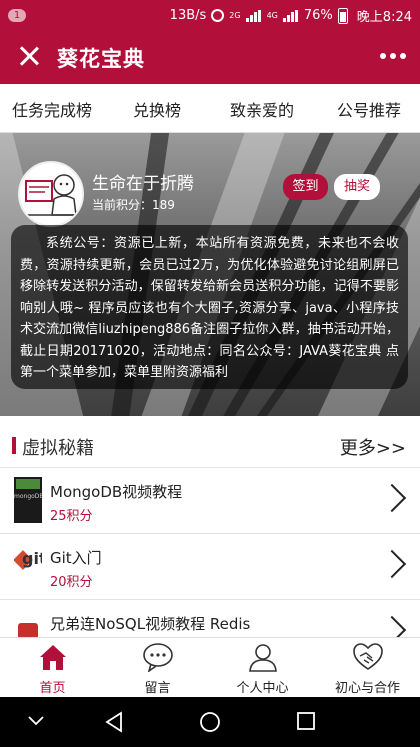 Image resolution: width=420 pixels, height=747 pixels. What do you see at coordinates (157, 109) in the screenshot?
I see `tab-exchange-ranking: 兑换榜` at bounding box center [157, 109].